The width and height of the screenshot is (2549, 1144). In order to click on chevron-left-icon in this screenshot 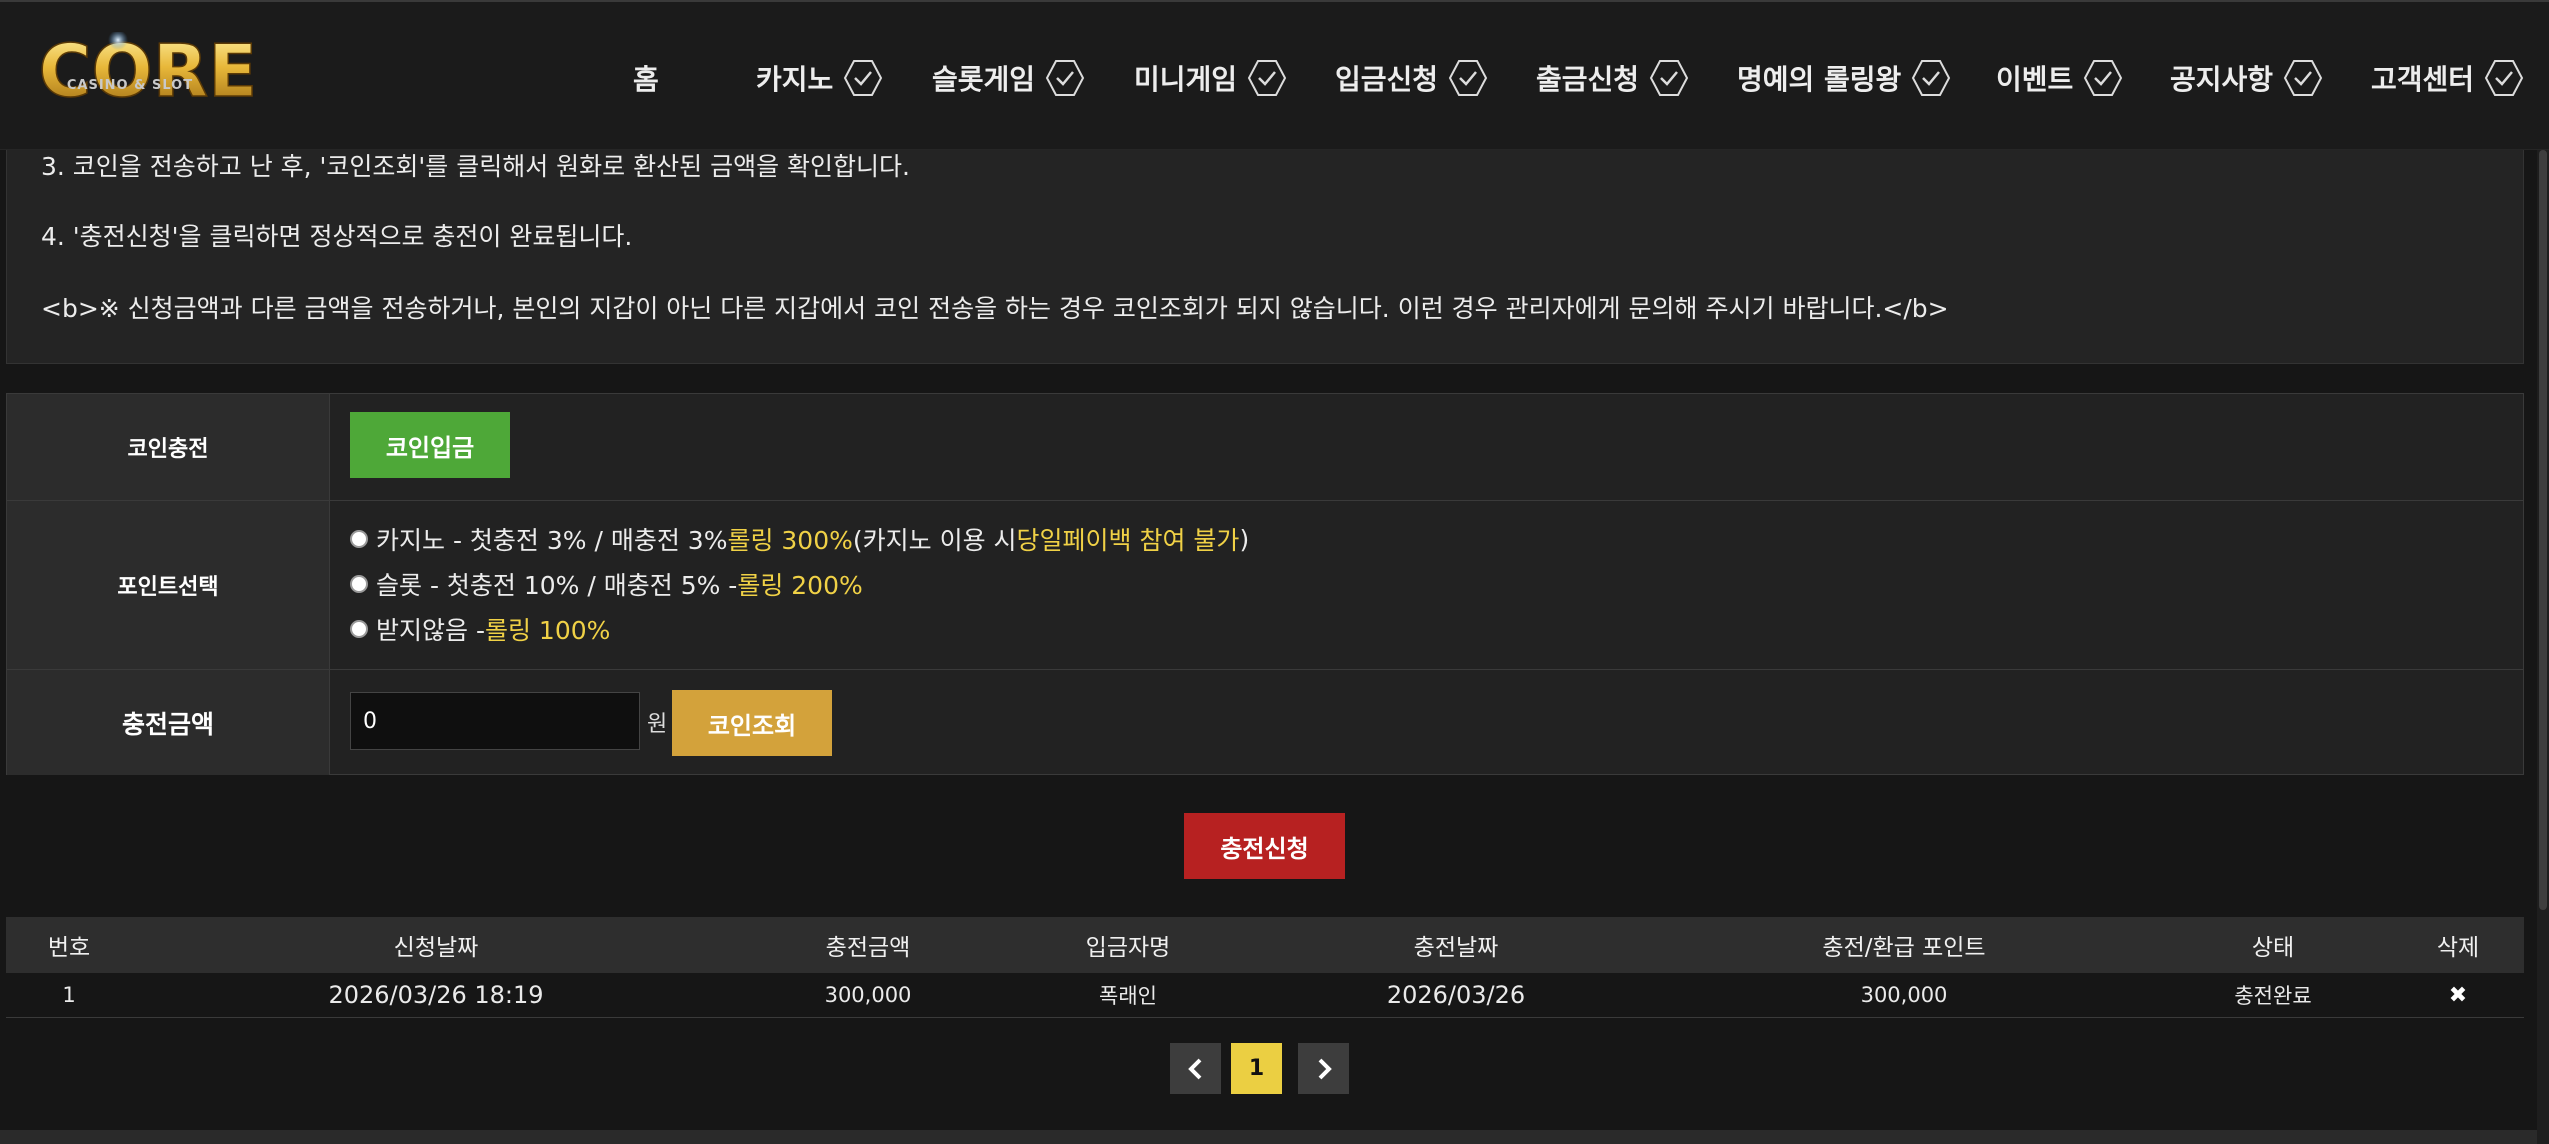, I will do `click(1194, 1068)`.